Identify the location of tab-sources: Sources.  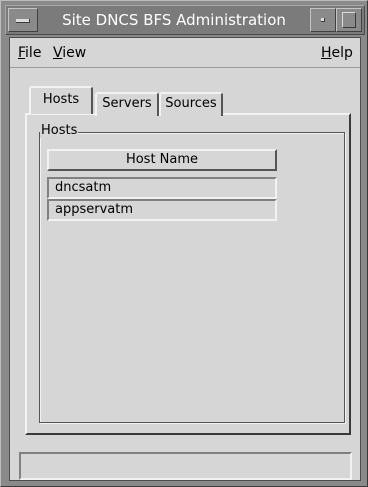
(191, 104).